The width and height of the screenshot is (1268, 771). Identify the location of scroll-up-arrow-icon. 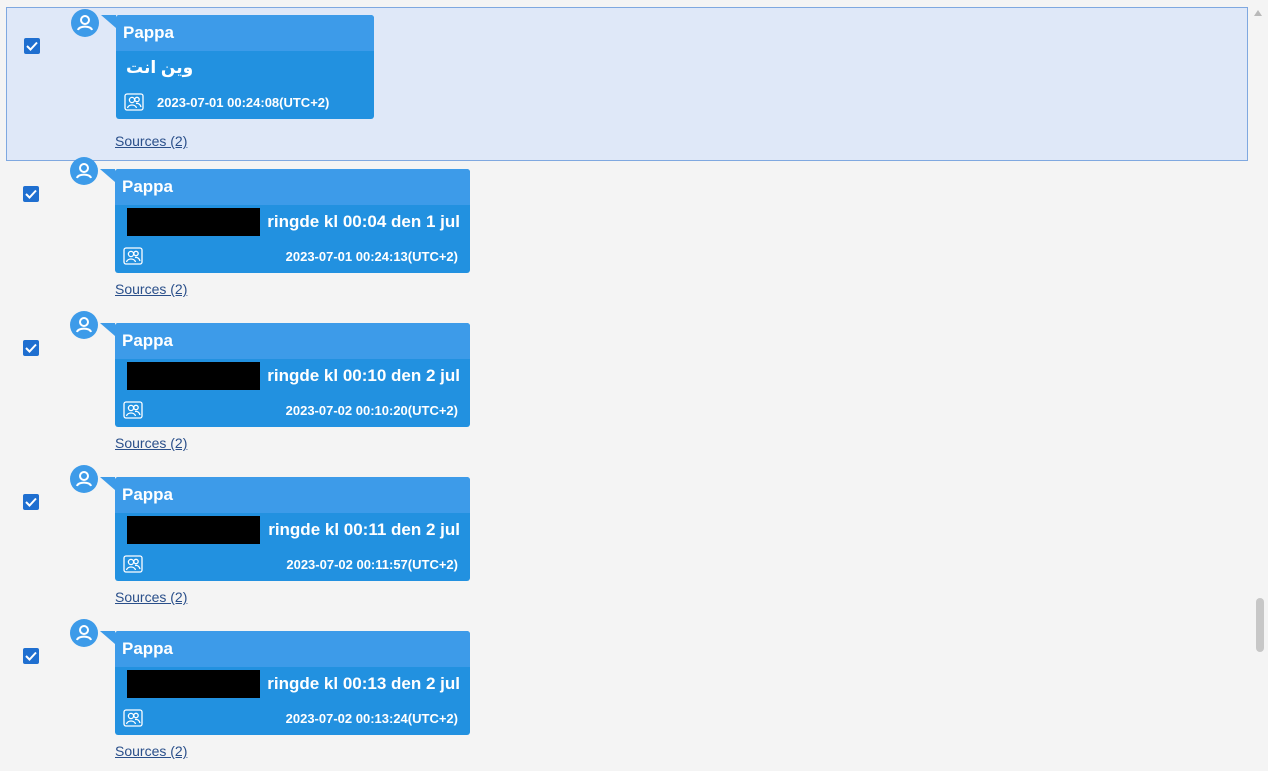
(1258, 13).